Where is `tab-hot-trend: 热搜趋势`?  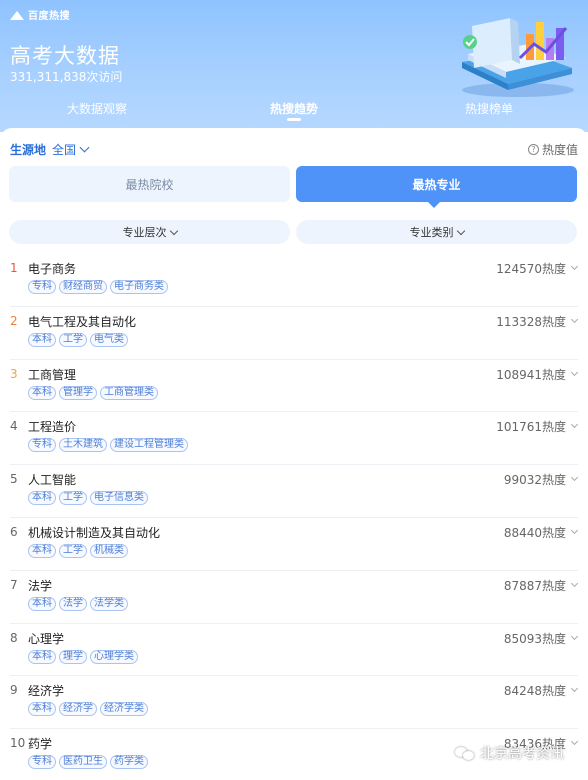
tab-hot-trend: 热搜趋势 is located at coordinates (294, 108).